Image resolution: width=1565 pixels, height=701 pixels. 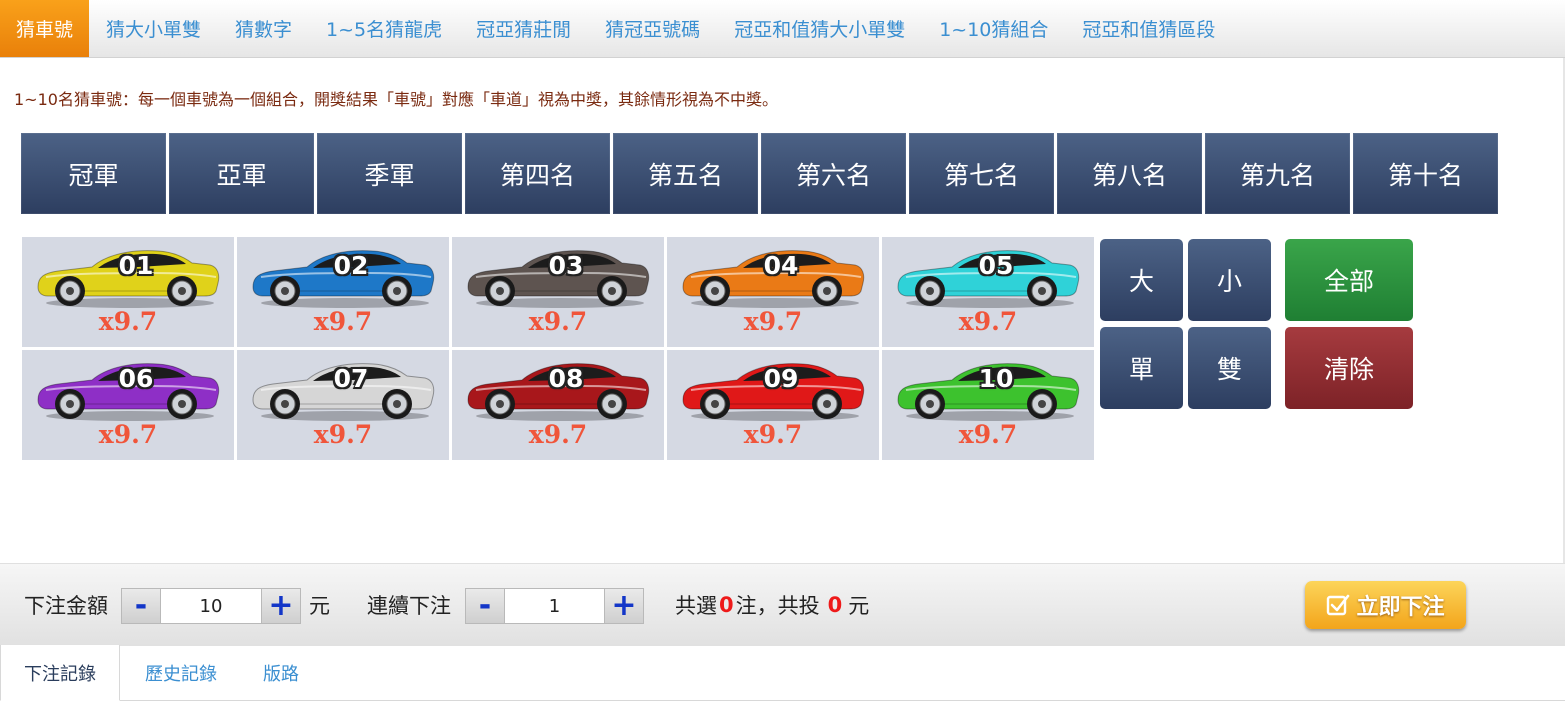 What do you see at coordinates (523, 28) in the screenshot?
I see `tab-5: 冠亞猜莊閒` at bounding box center [523, 28].